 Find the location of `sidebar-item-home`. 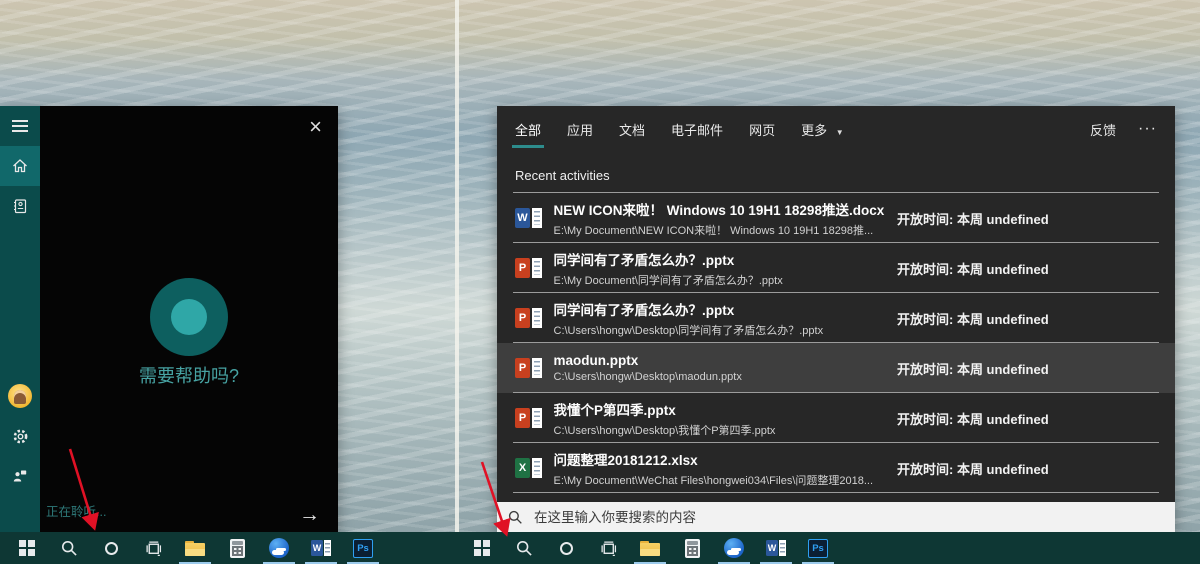

sidebar-item-home is located at coordinates (20, 166).